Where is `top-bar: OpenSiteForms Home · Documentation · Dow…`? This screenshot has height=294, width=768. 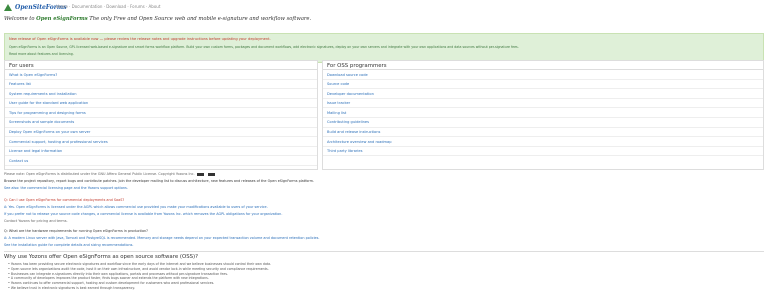 top-bar: OpenSiteForms Home · Documentation · Dow… is located at coordinates (384, 7).